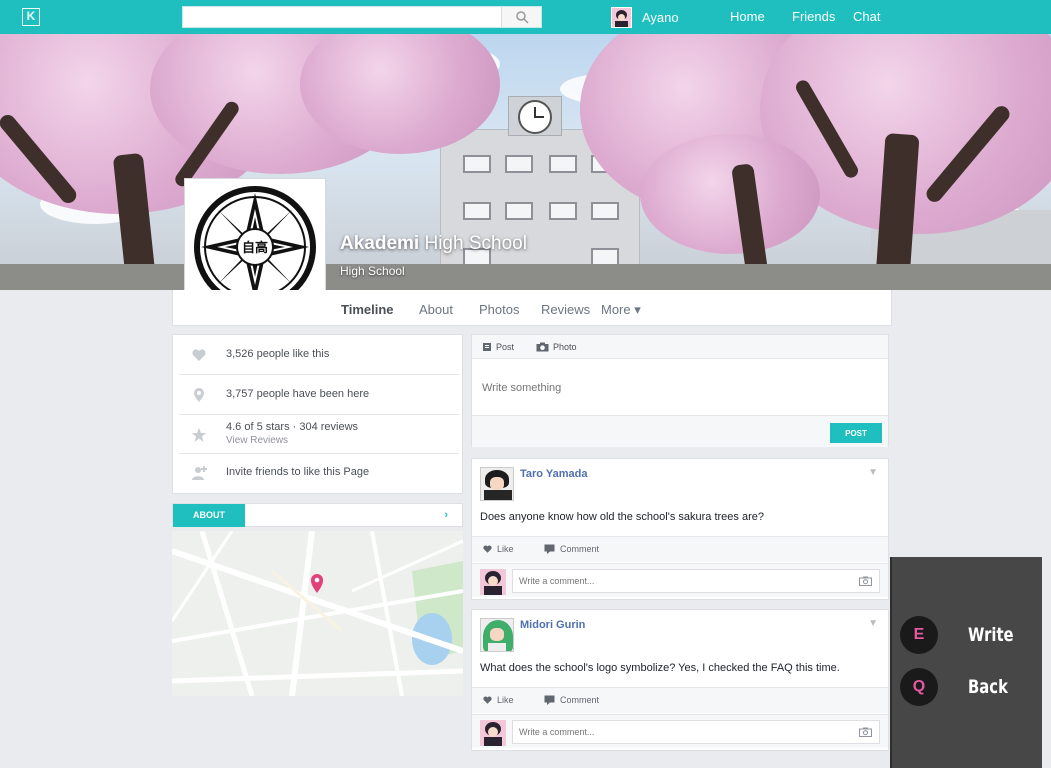 The image size is (1051, 768). What do you see at coordinates (553, 474) in the screenshot?
I see `post-author-name: Taro Yamada` at bounding box center [553, 474].